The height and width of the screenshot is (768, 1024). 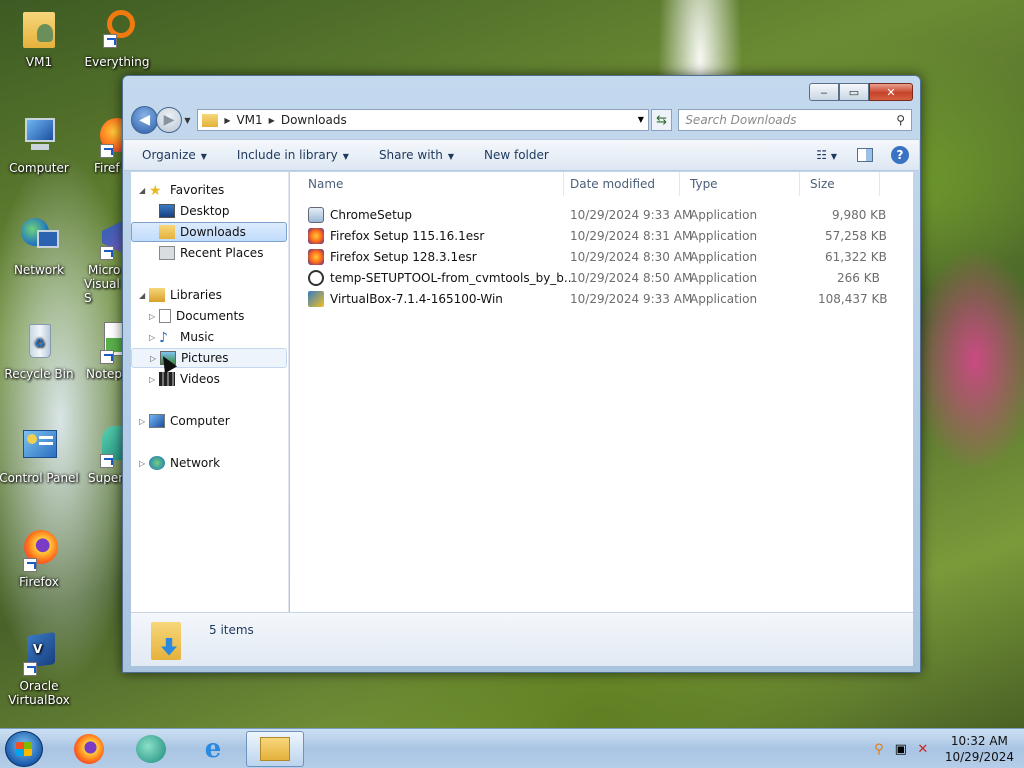 I want to click on setup-tool-icon, so click(x=316, y=278).